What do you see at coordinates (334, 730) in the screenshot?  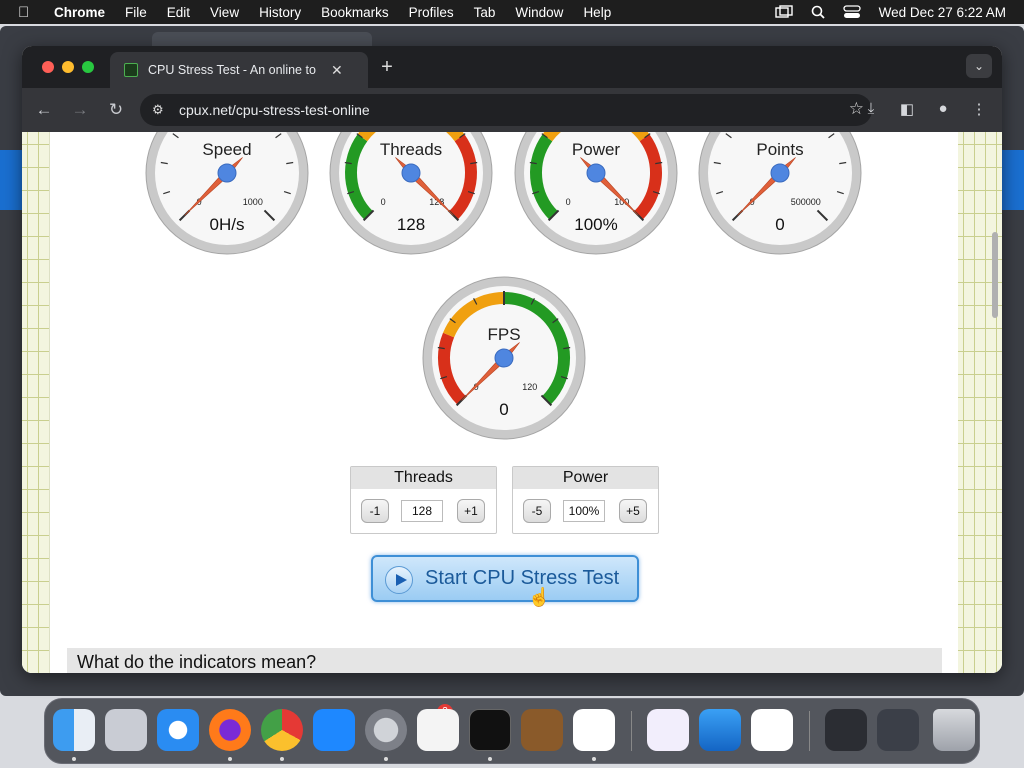 I see `app-store-icon` at bounding box center [334, 730].